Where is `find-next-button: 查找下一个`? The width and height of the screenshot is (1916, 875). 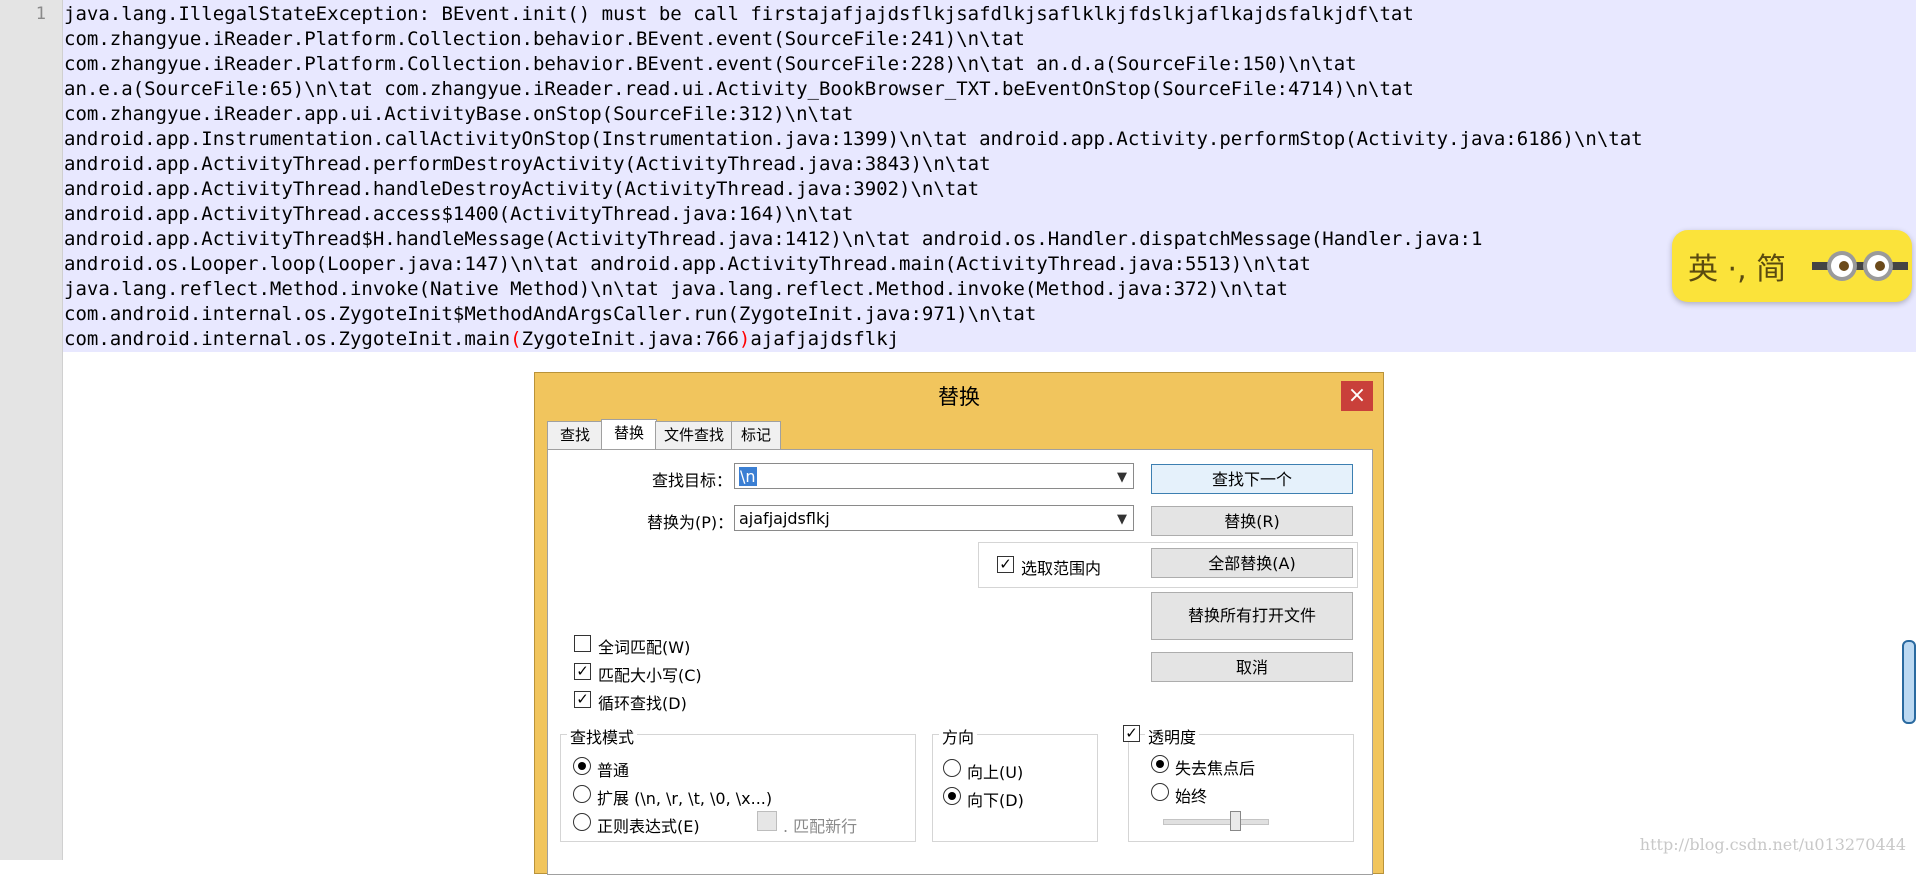
find-next-button: 查找下一个 is located at coordinates (1252, 479).